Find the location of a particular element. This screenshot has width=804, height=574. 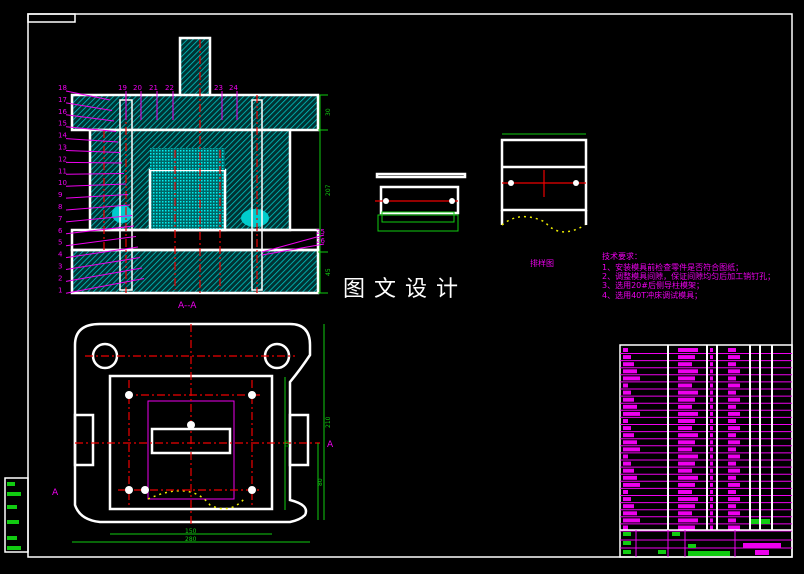

section-label: A--A is located at coordinates (187, 306).